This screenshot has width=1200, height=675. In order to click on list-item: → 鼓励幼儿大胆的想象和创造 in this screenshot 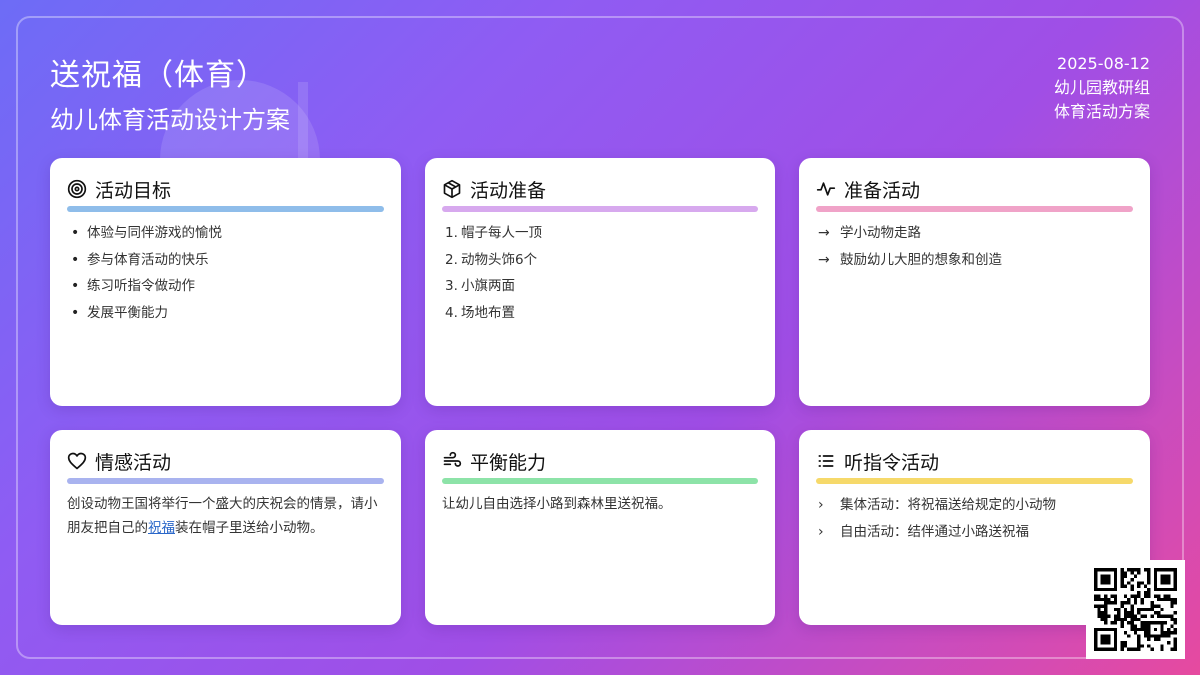, I will do `click(974, 260)`.